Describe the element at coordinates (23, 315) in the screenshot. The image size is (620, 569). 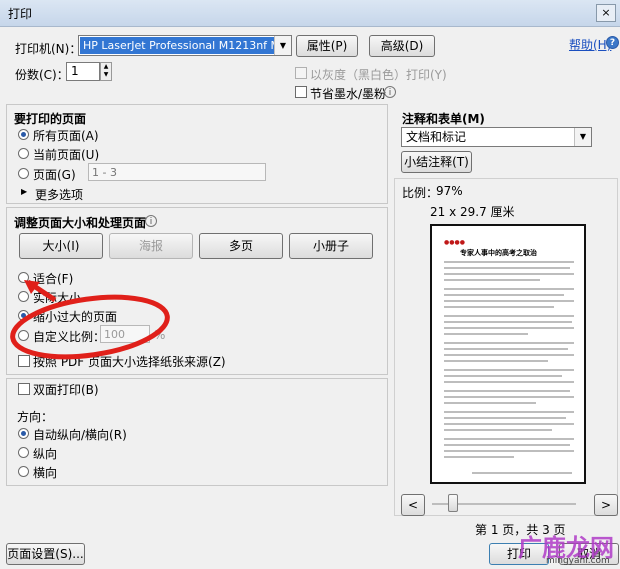
I see `radio-shrink` at that location.